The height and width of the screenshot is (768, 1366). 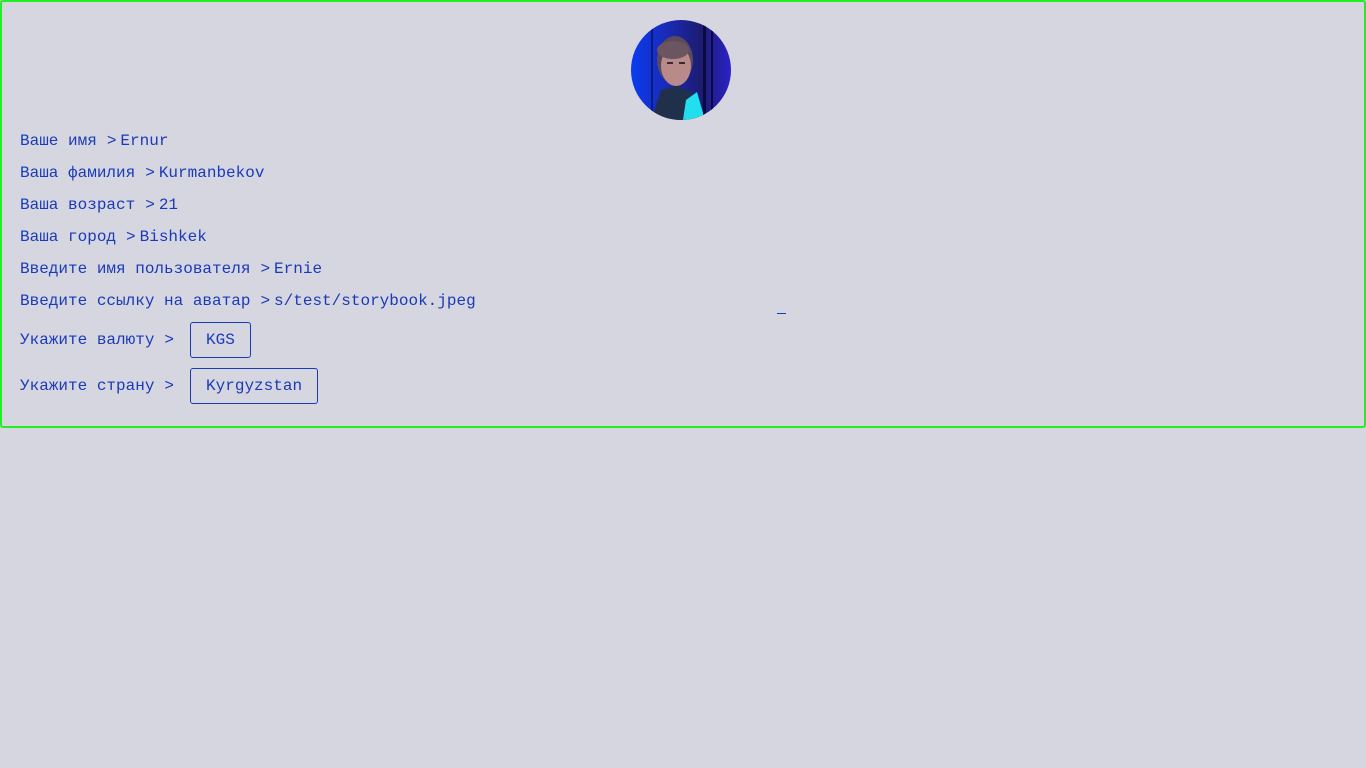 What do you see at coordinates (220, 340) in the screenshot?
I see `currency-select: KGS` at bounding box center [220, 340].